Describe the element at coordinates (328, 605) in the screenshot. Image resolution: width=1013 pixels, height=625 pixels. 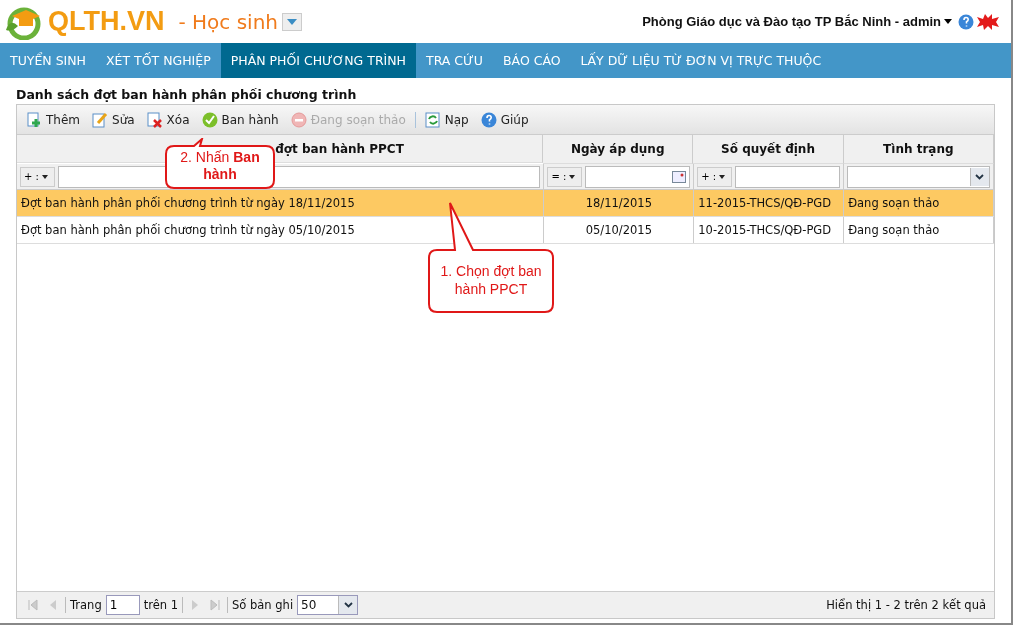
I see `page-size-dropdown: 50` at that location.